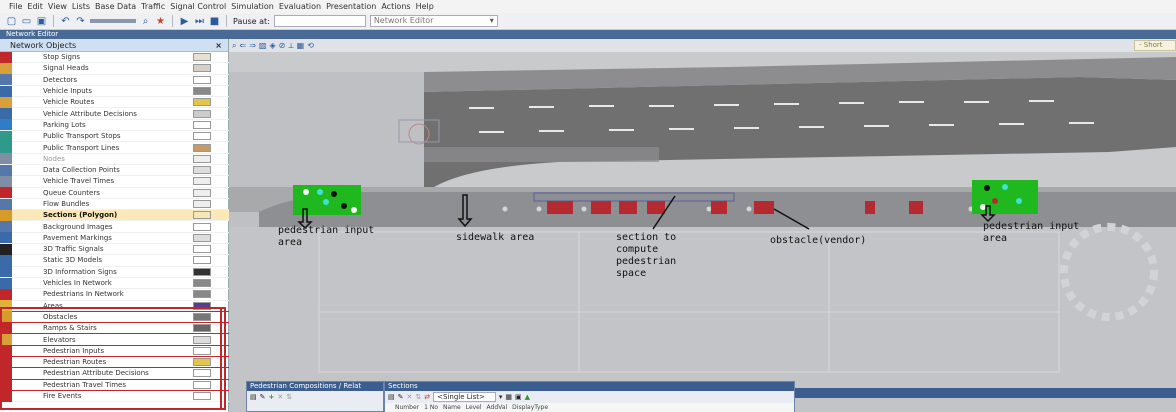 The image size is (1176, 412). What do you see at coordinates (427, 397) in the screenshot?
I see `filter-icon: ⇄` at bounding box center [427, 397].